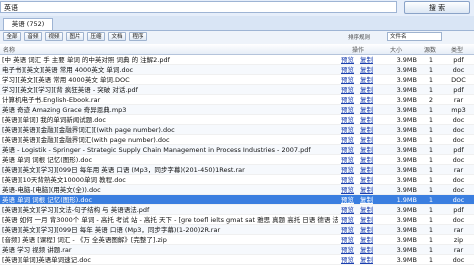  Describe the element at coordinates (54, 36) in the screenshot. I see `filter-video-button: 视频` at that location.